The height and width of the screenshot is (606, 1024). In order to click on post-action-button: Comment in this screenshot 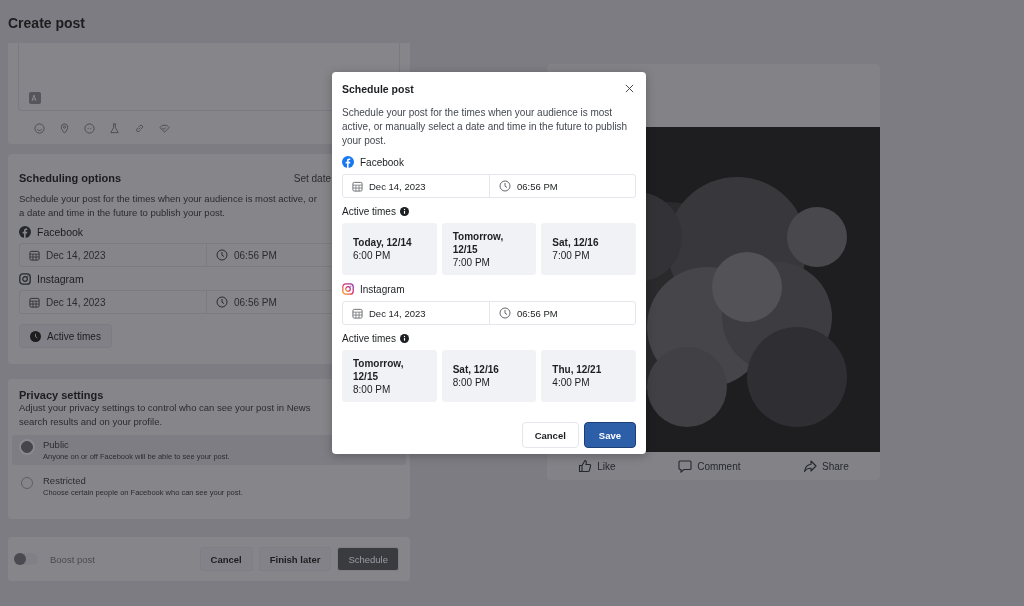, I will do `click(709, 466)`.